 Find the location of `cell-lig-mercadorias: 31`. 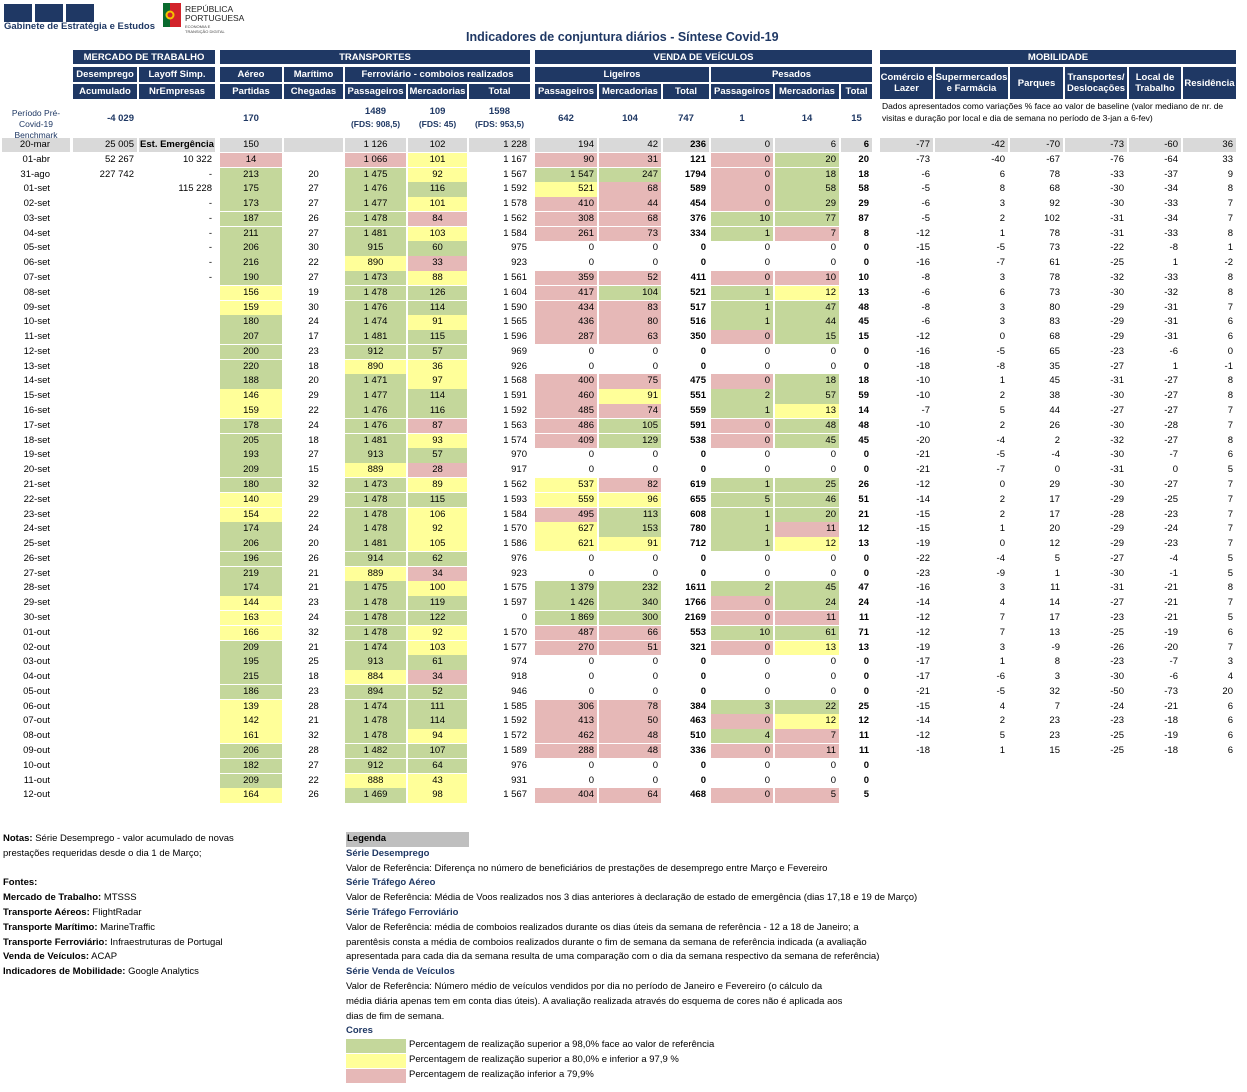

cell-lig-mercadorias: 31 is located at coordinates (630, 160).